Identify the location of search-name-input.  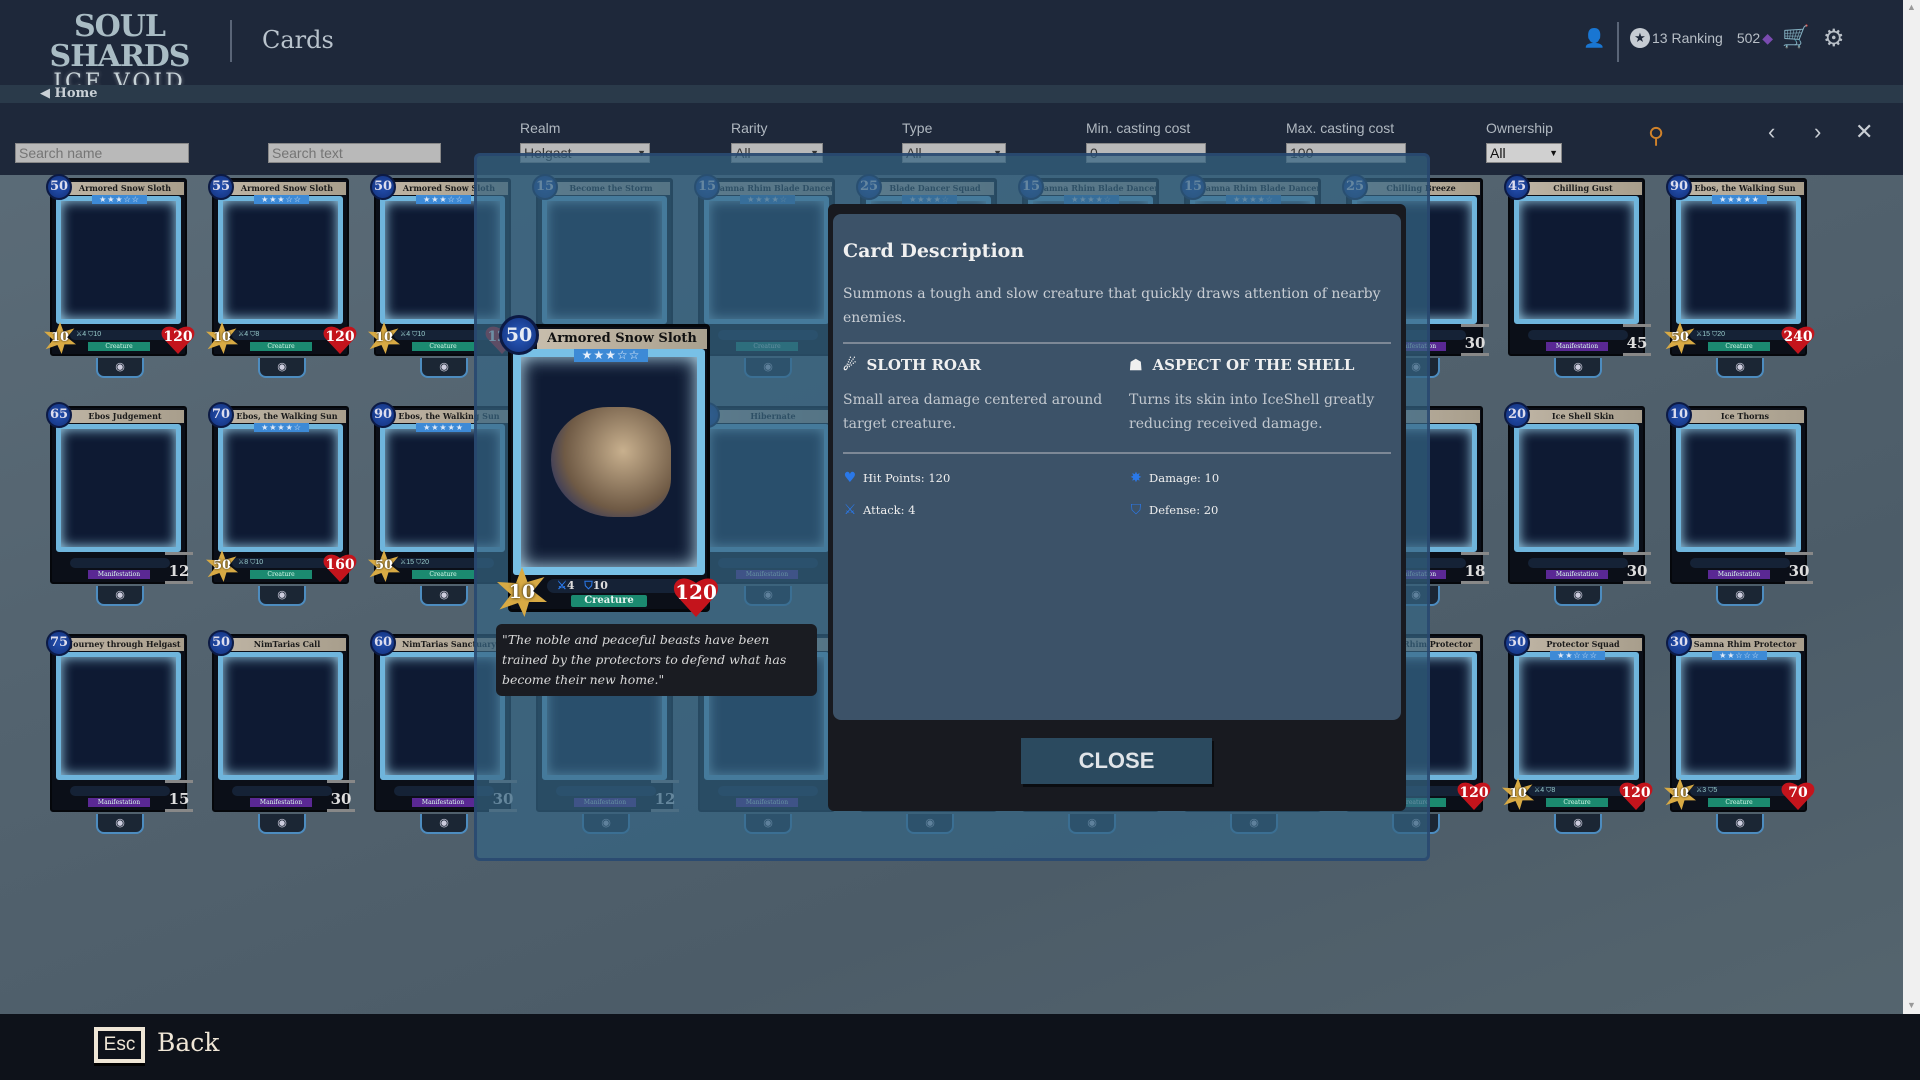
(102, 153).